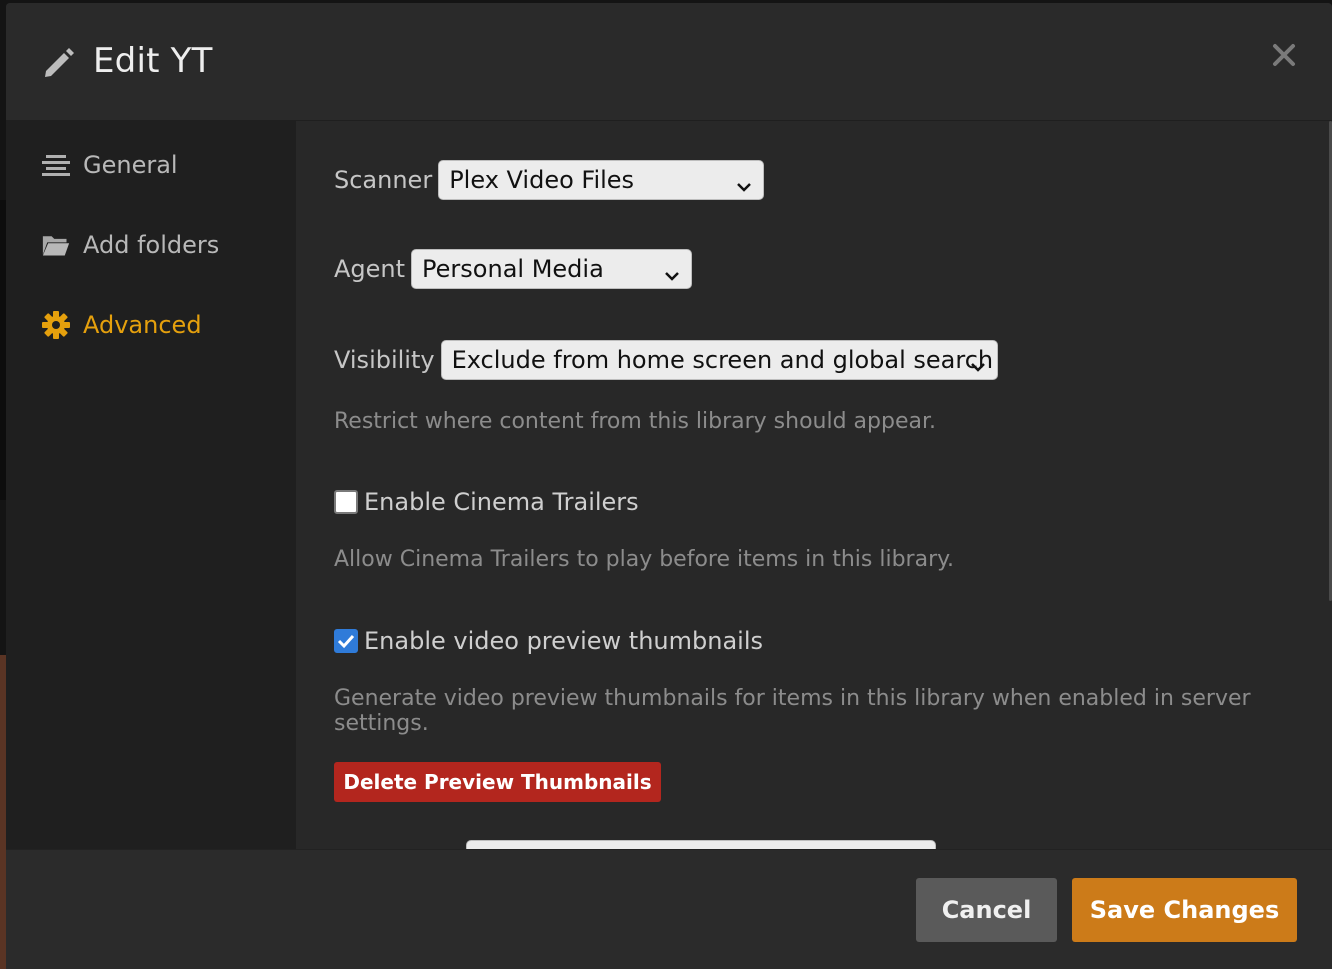  I want to click on video-thumbnails-checkbox-row: Enable video preview thumbnails, so click(548, 641).